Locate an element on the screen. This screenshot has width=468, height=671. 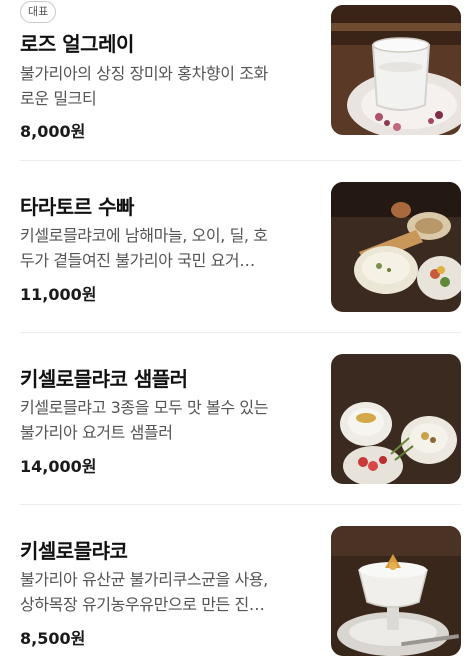
menu-item-name: 로즈 얼그레이 is located at coordinates (77, 44).